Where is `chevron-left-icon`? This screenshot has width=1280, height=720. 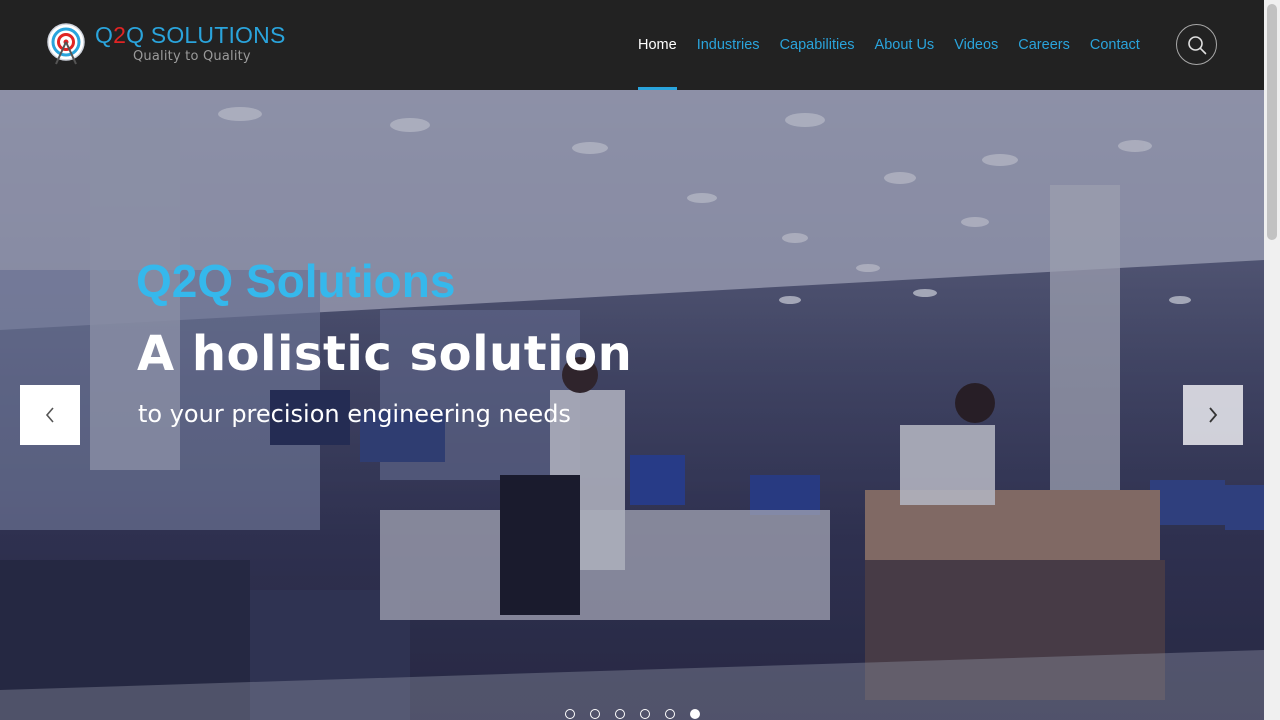
chevron-left-icon is located at coordinates (49, 415).